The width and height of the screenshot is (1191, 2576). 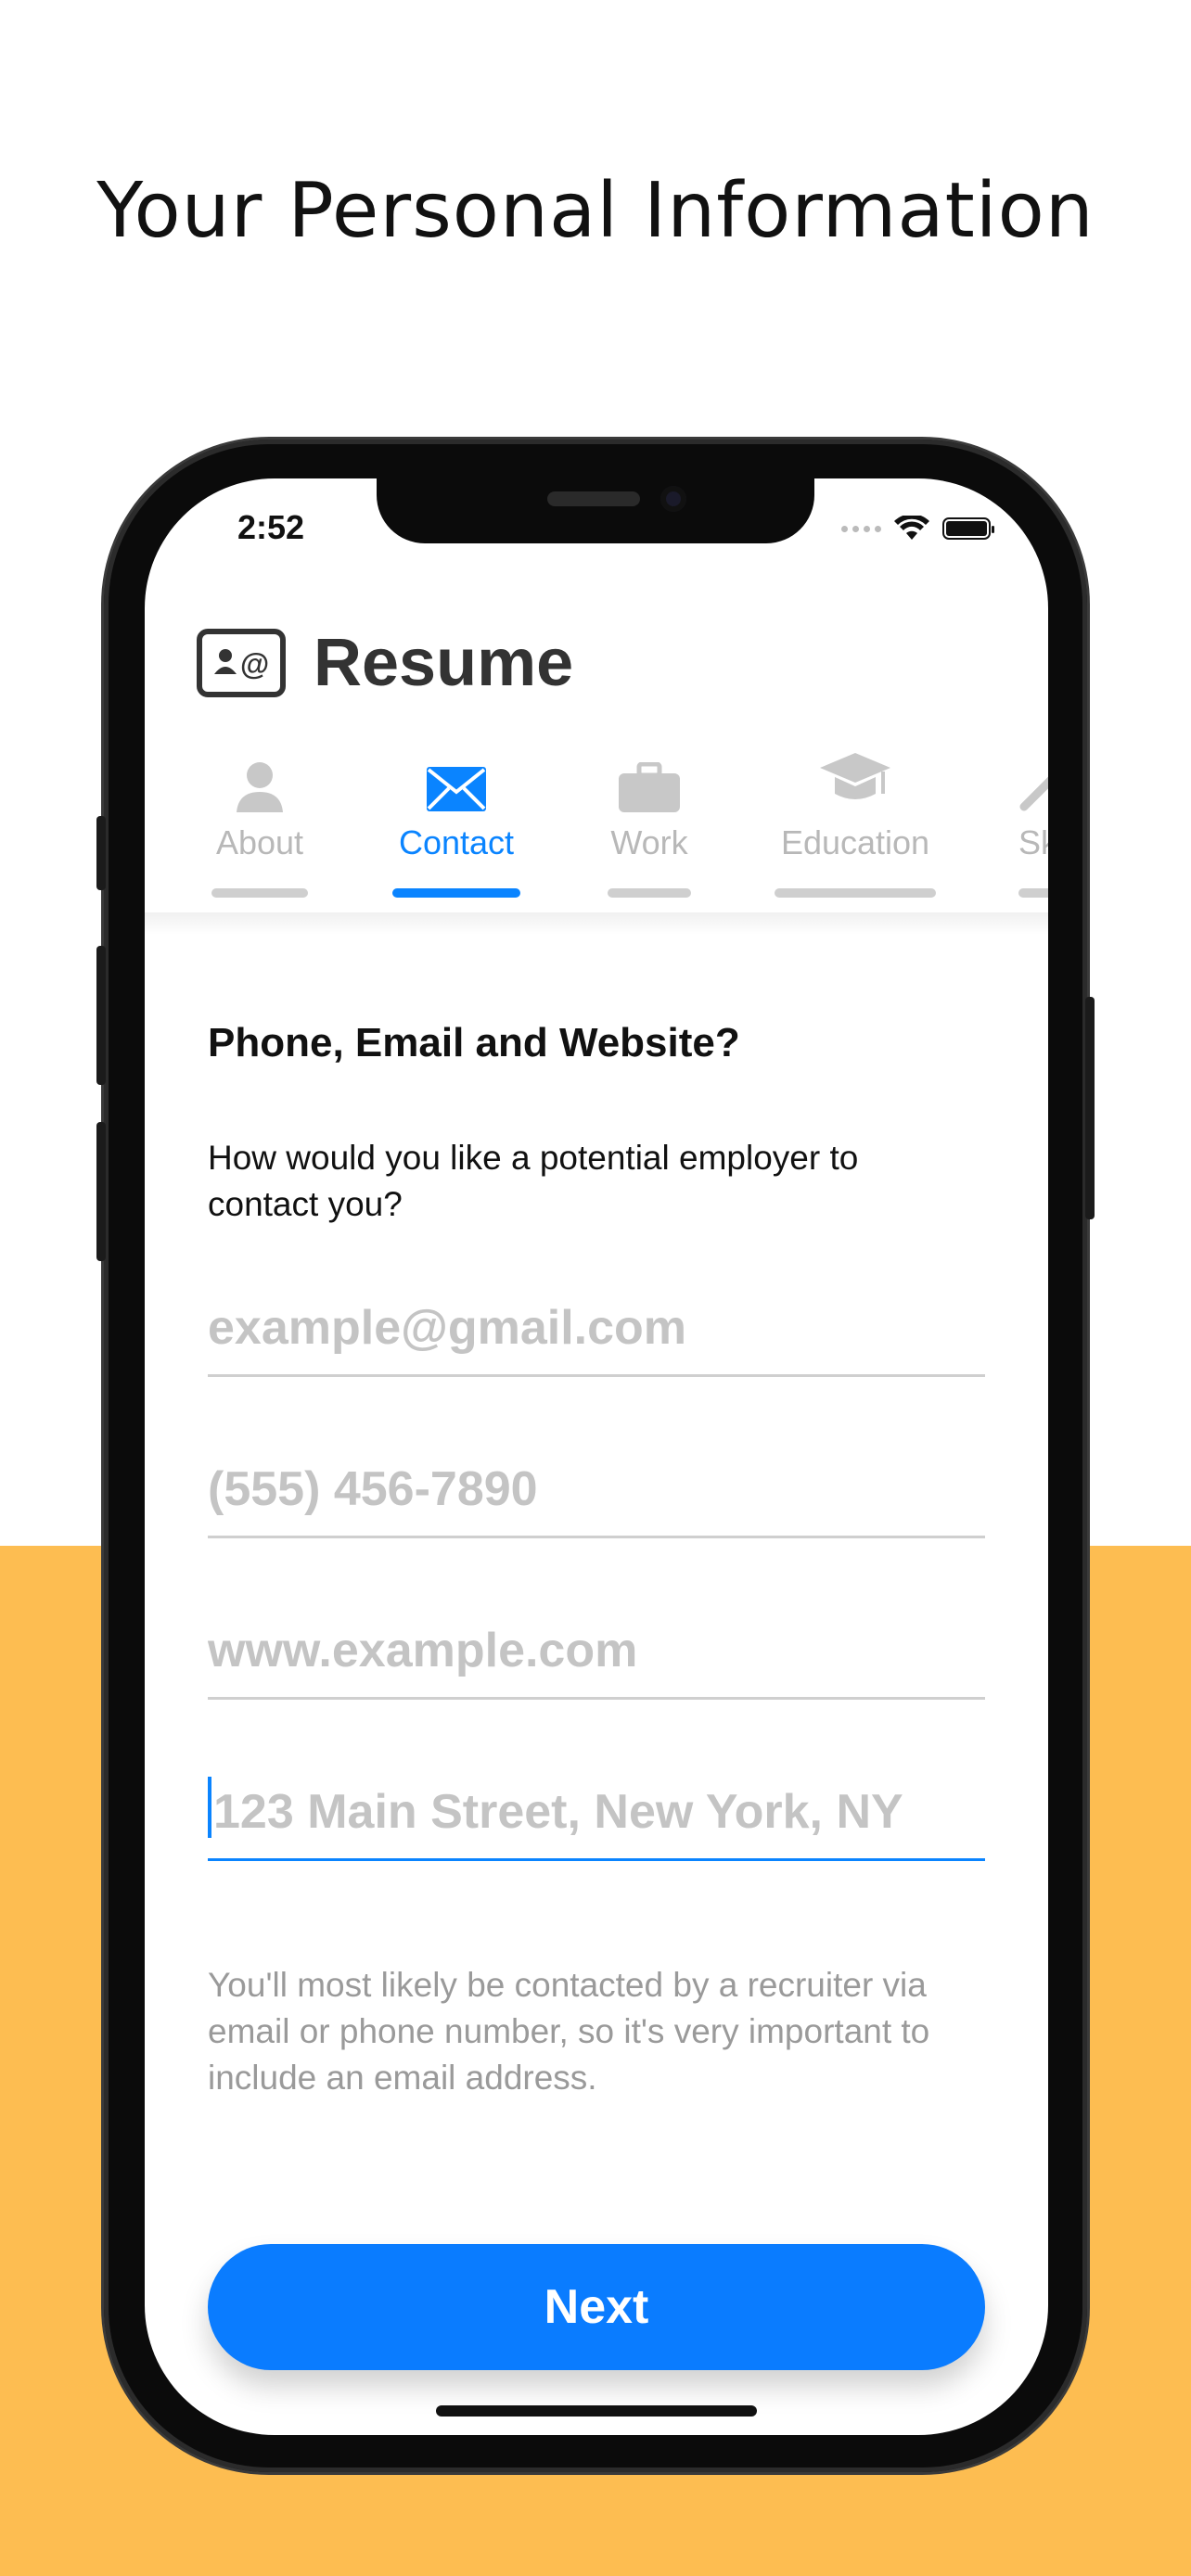 I want to click on tab-contact-label: Contact, so click(x=456, y=842).